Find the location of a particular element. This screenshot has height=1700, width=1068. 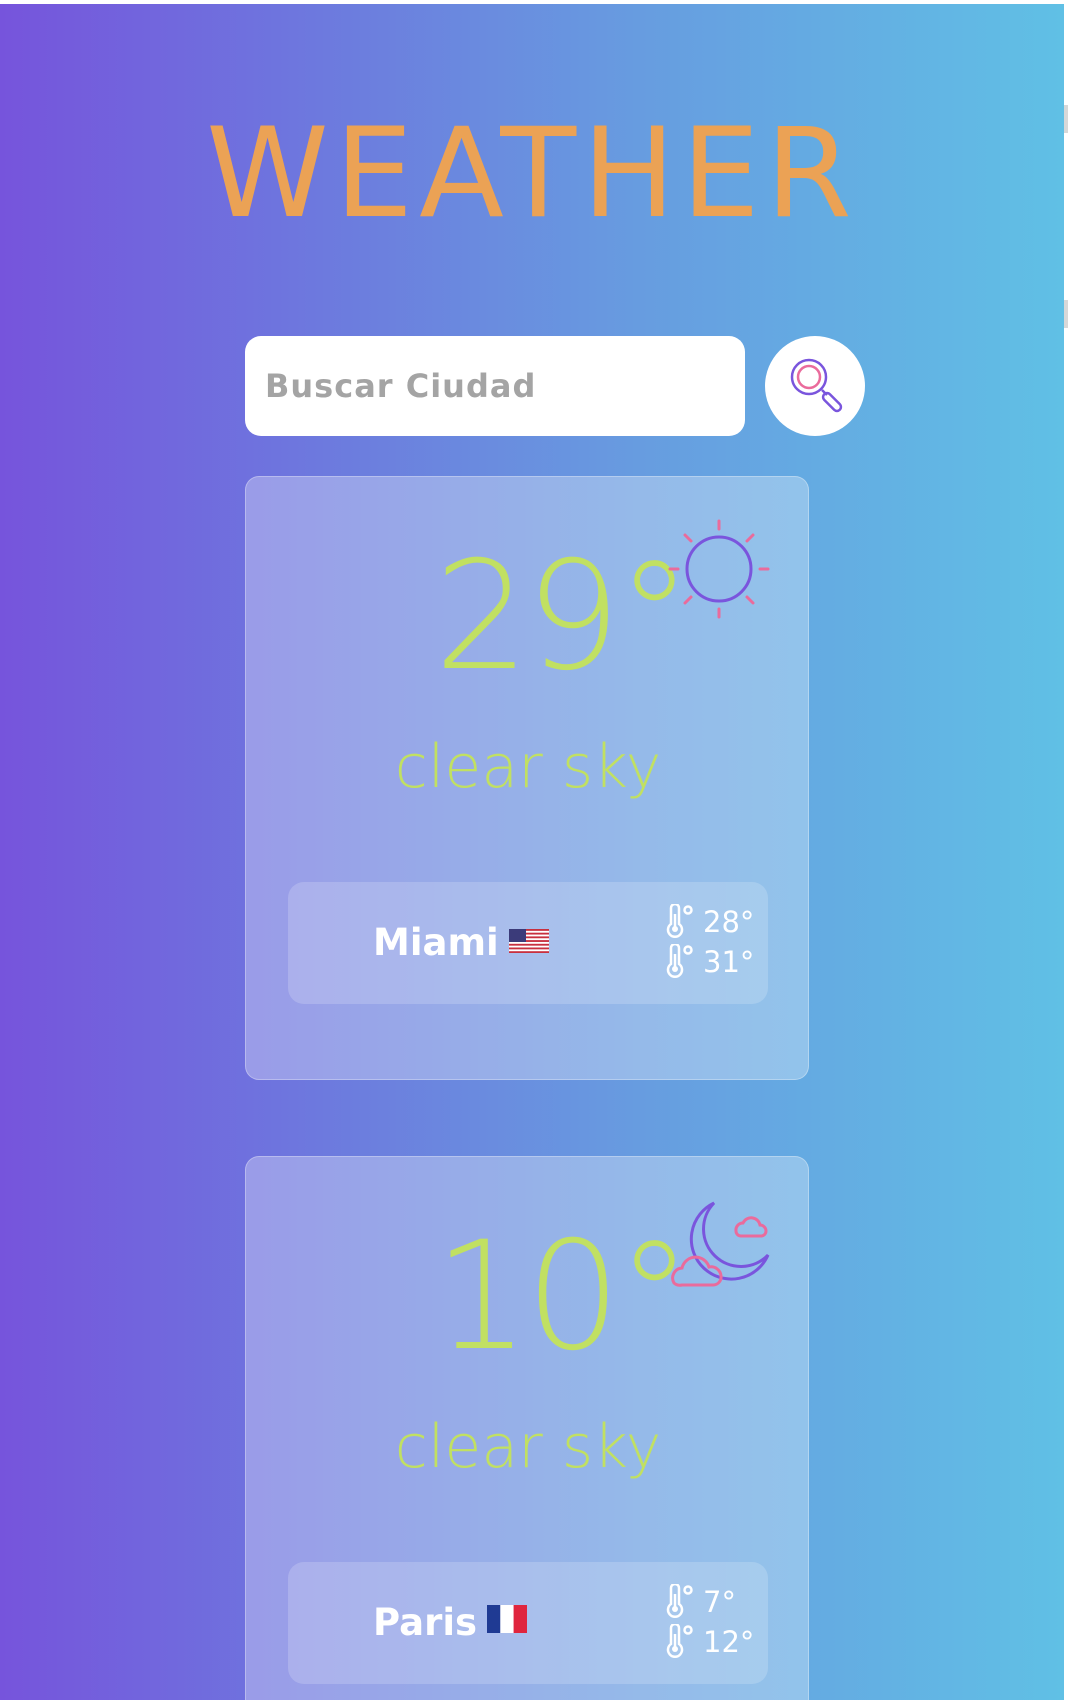

city-name-row: Miami is located at coordinates (528, 943).